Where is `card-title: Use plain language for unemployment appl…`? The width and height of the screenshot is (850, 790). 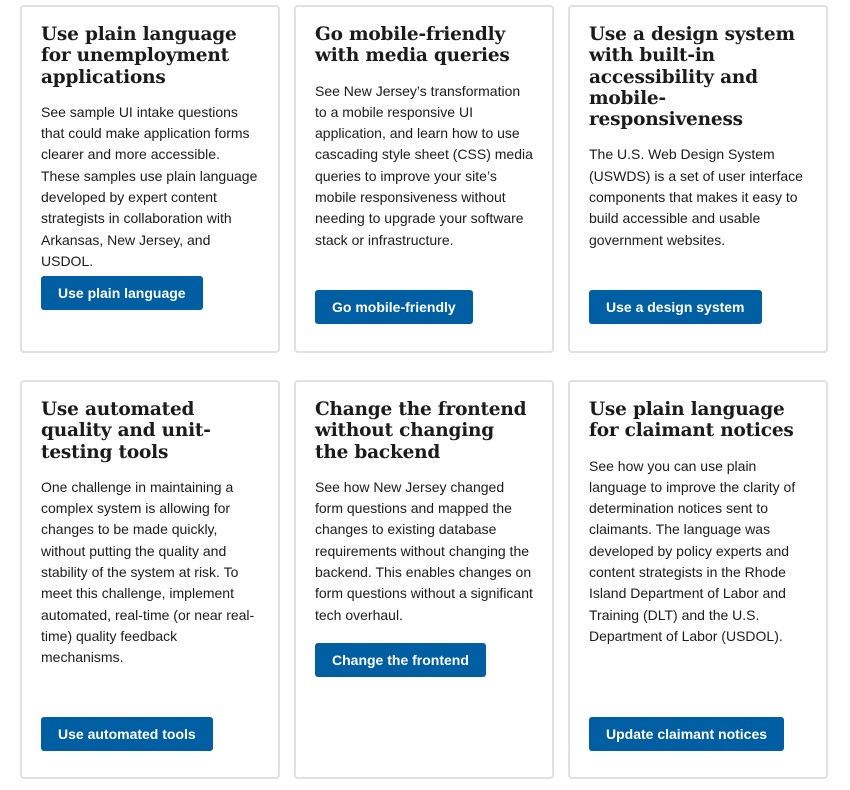 card-title: Use plain language for unemployment appl… is located at coordinates (139, 56).